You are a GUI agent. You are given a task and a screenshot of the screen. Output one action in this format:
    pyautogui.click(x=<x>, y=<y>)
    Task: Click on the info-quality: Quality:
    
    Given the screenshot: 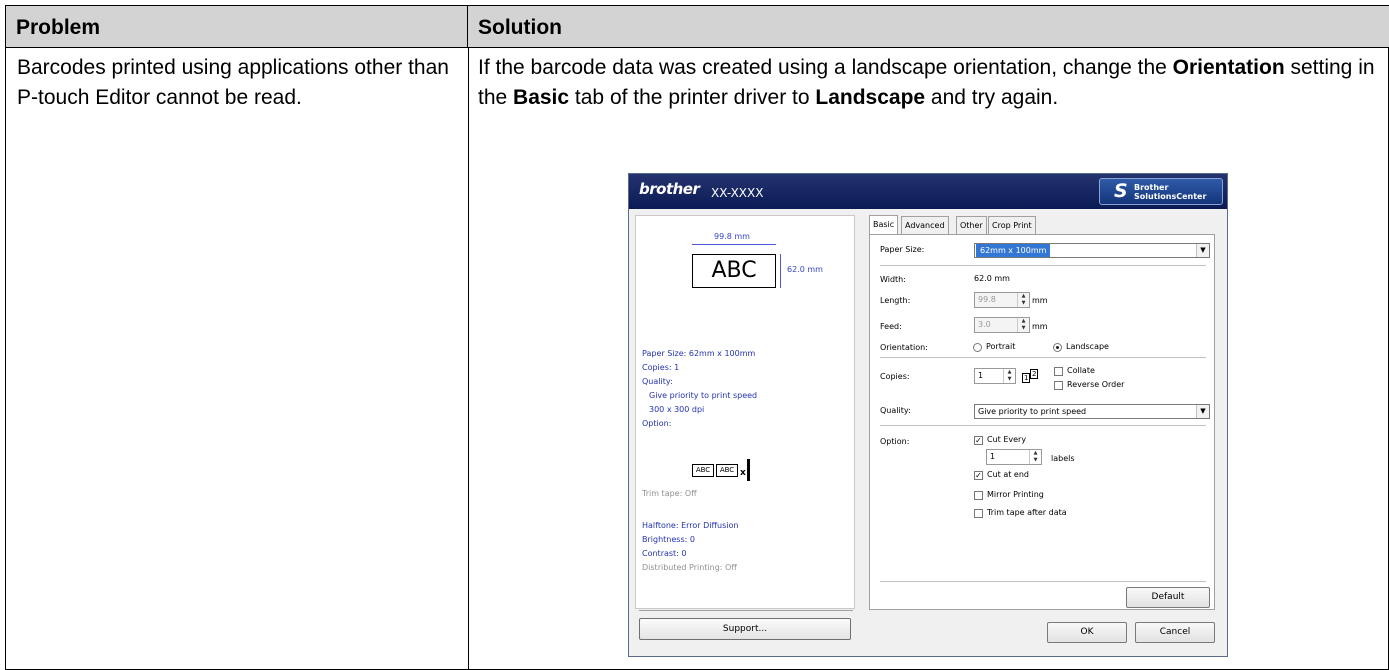 What is the action you would take?
    pyautogui.click(x=657, y=381)
    